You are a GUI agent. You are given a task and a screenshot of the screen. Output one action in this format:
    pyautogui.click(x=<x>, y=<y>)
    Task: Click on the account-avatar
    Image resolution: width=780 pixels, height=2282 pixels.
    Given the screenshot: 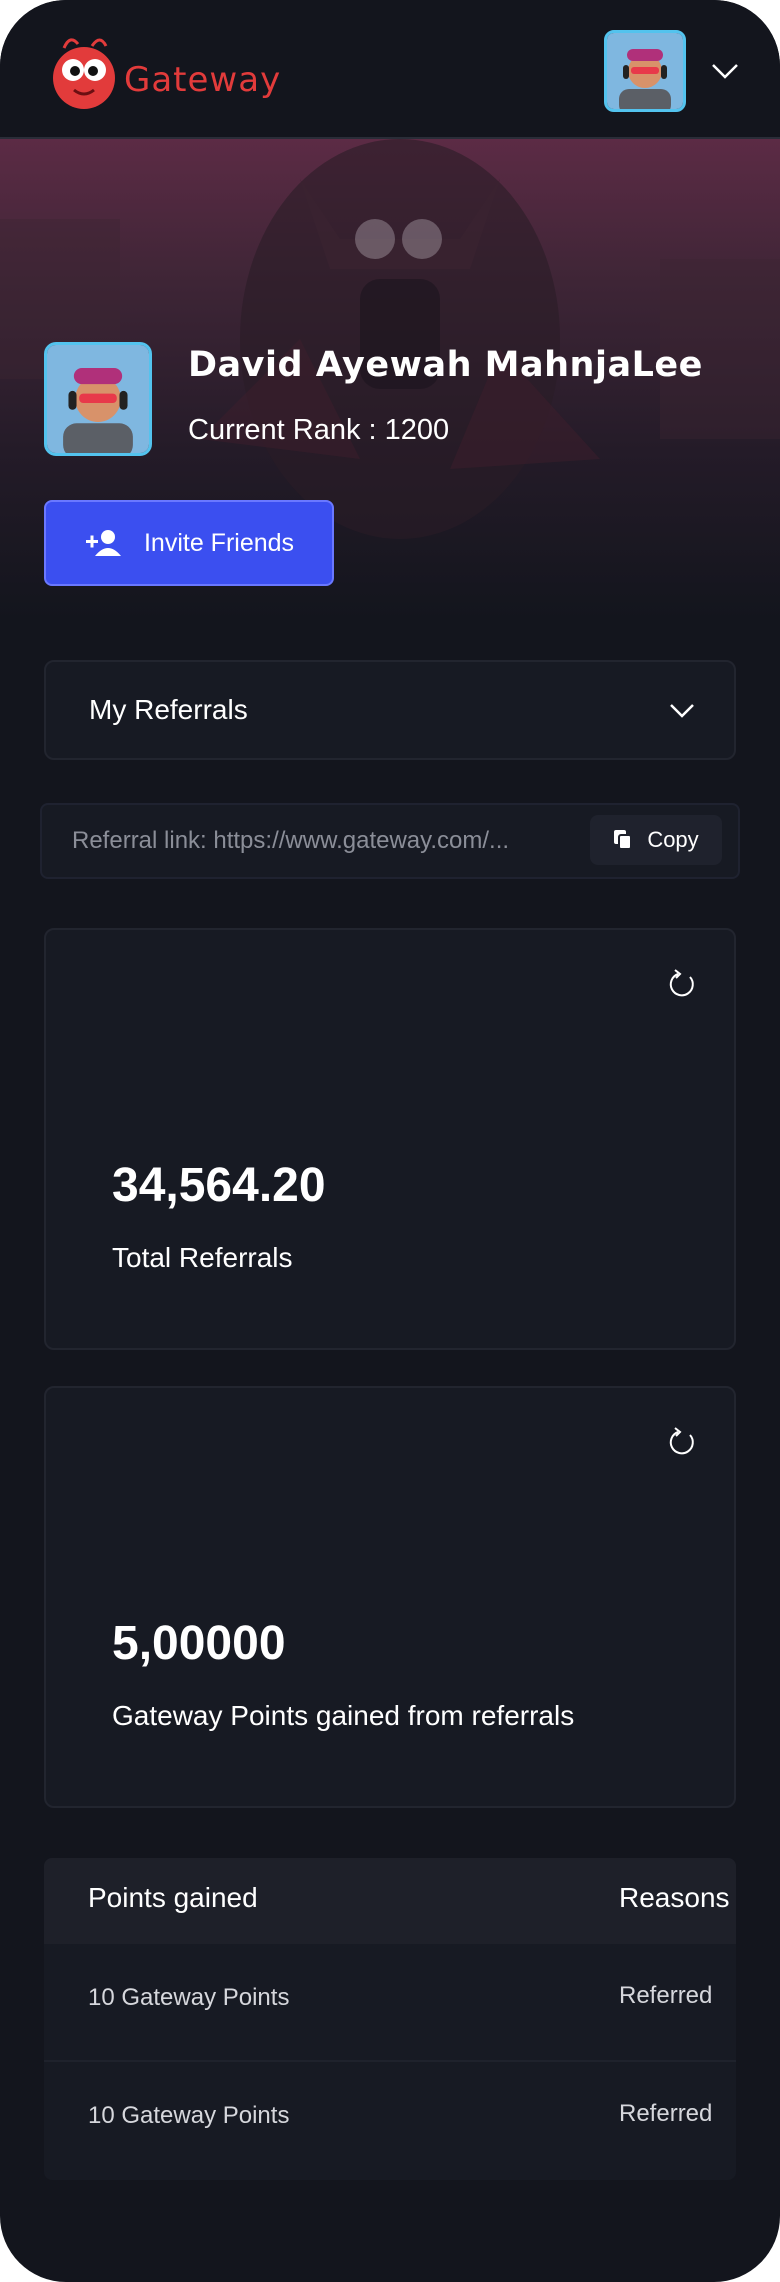 What is the action you would take?
    pyautogui.click(x=645, y=71)
    